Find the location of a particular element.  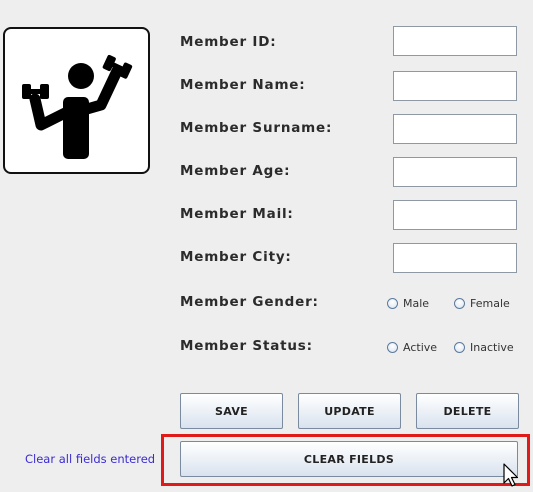

gender-male-radio: Male is located at coordinates (408, 303).